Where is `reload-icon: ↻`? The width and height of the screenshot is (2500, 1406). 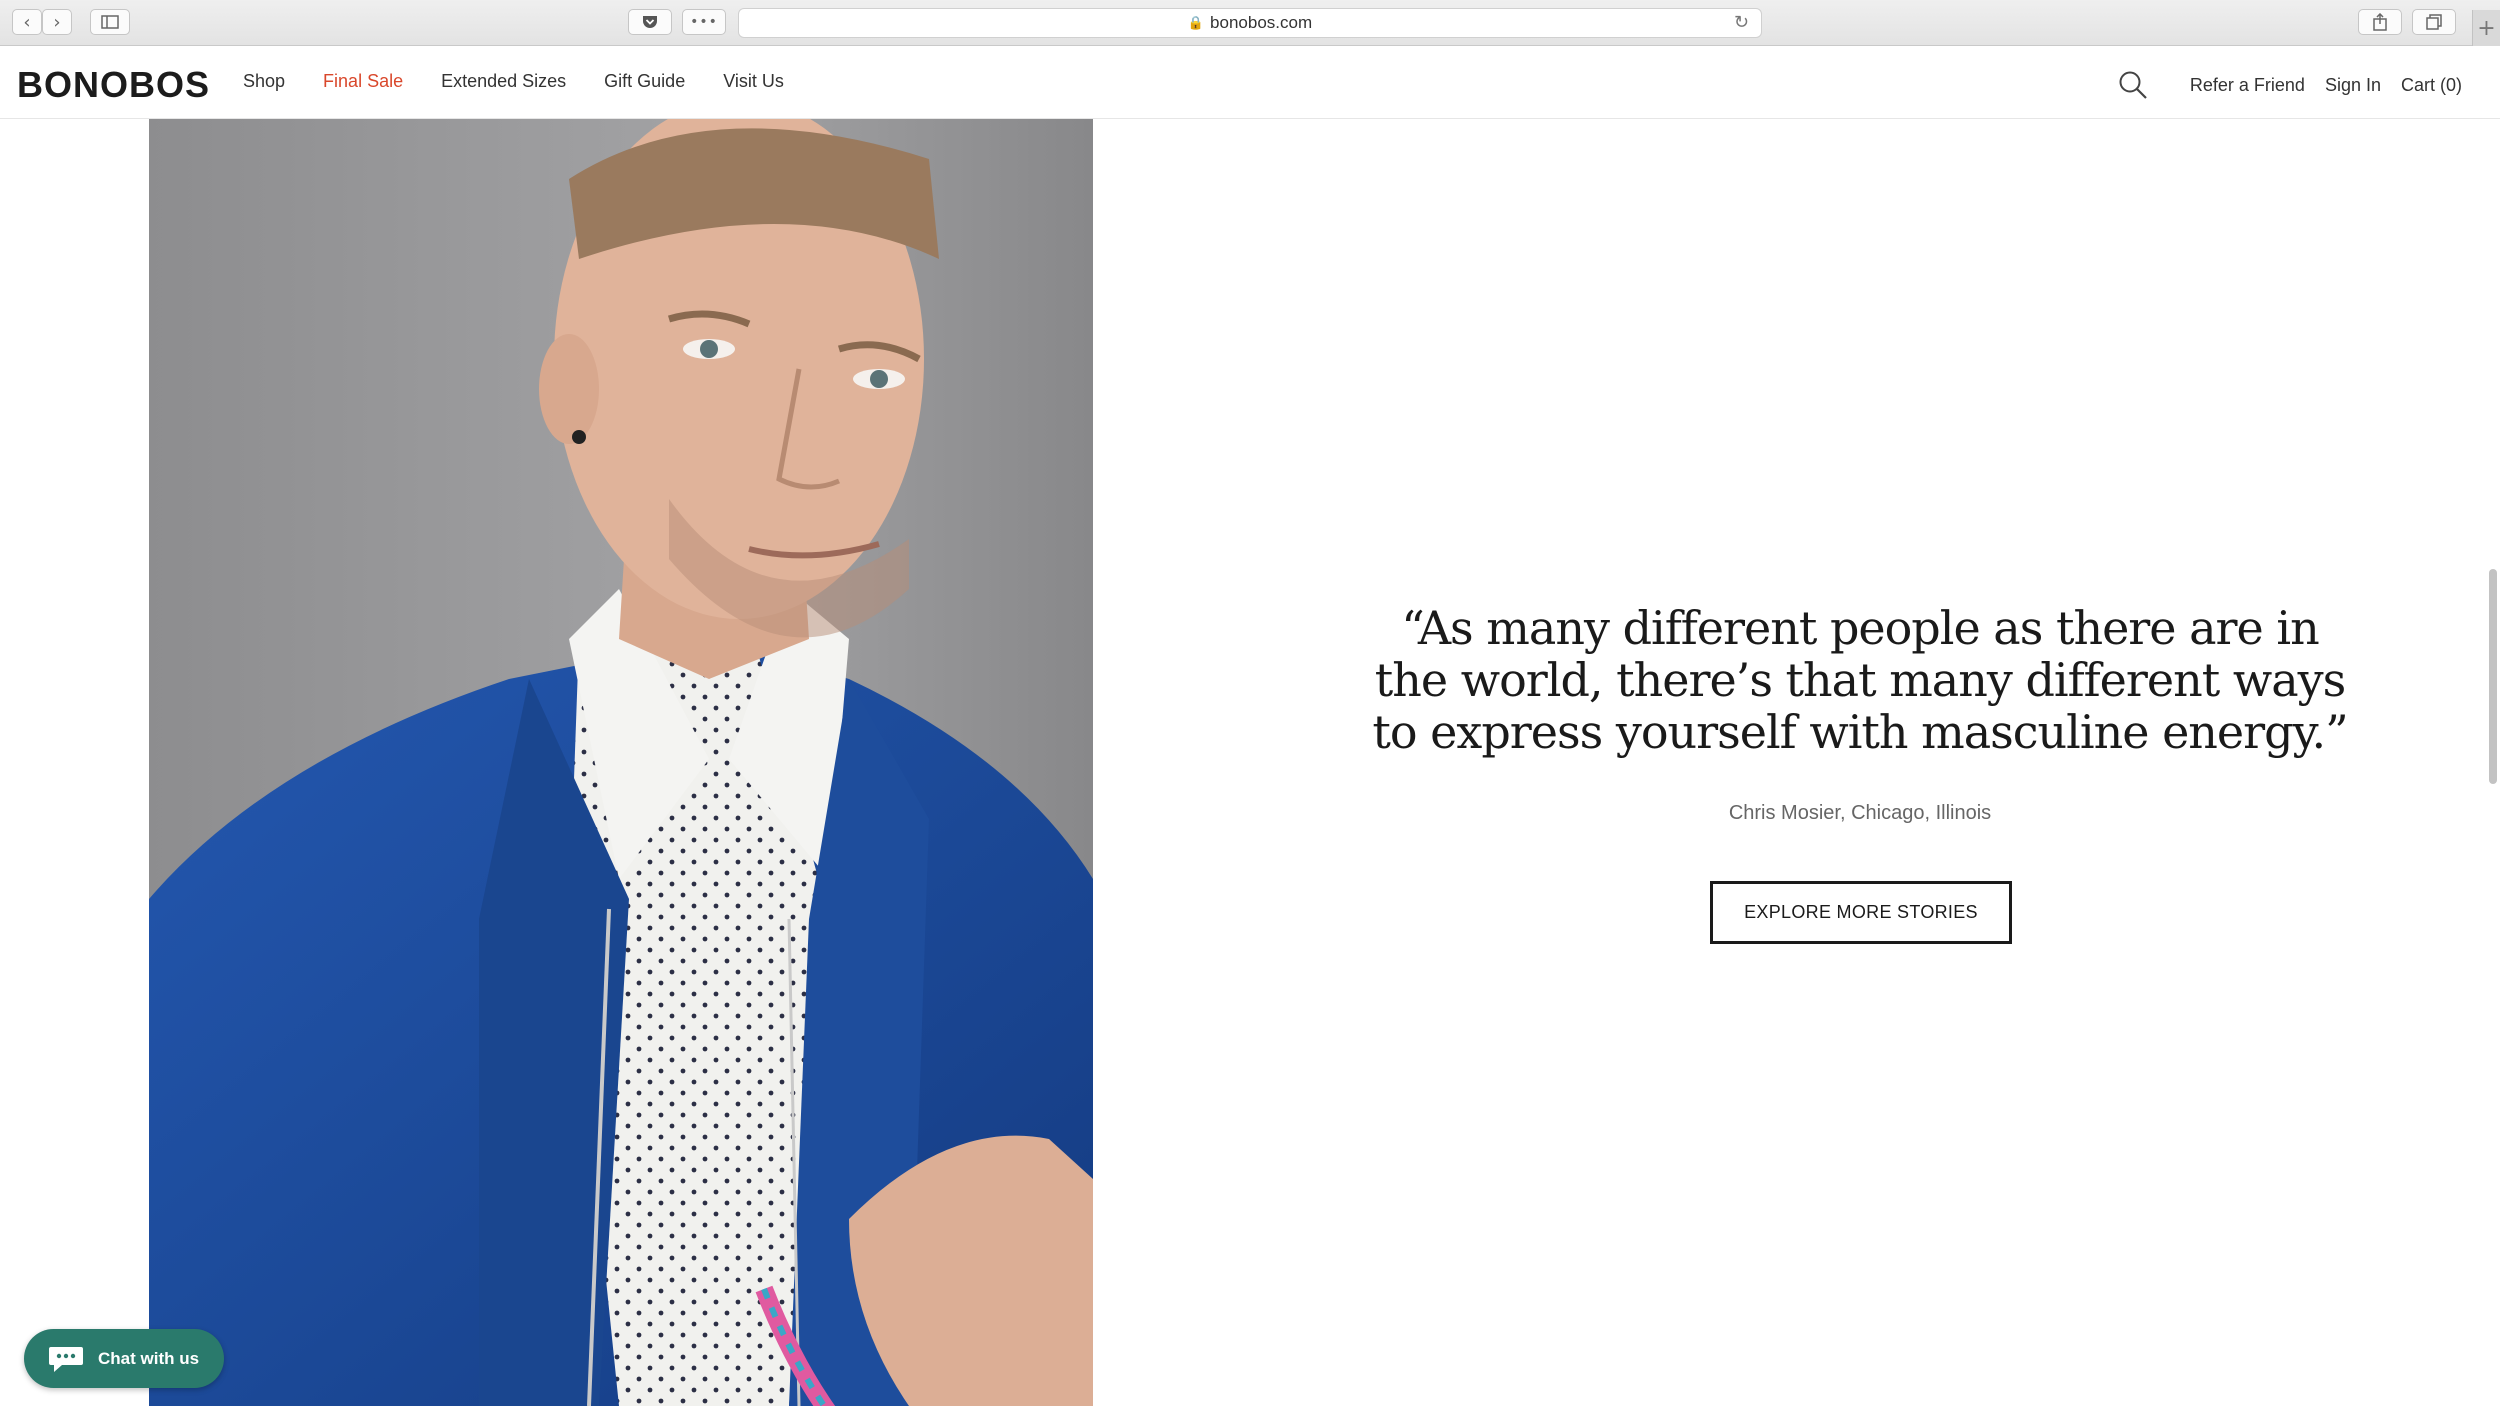
reload-icon: ↻ is located at coordinates (1741, 22).